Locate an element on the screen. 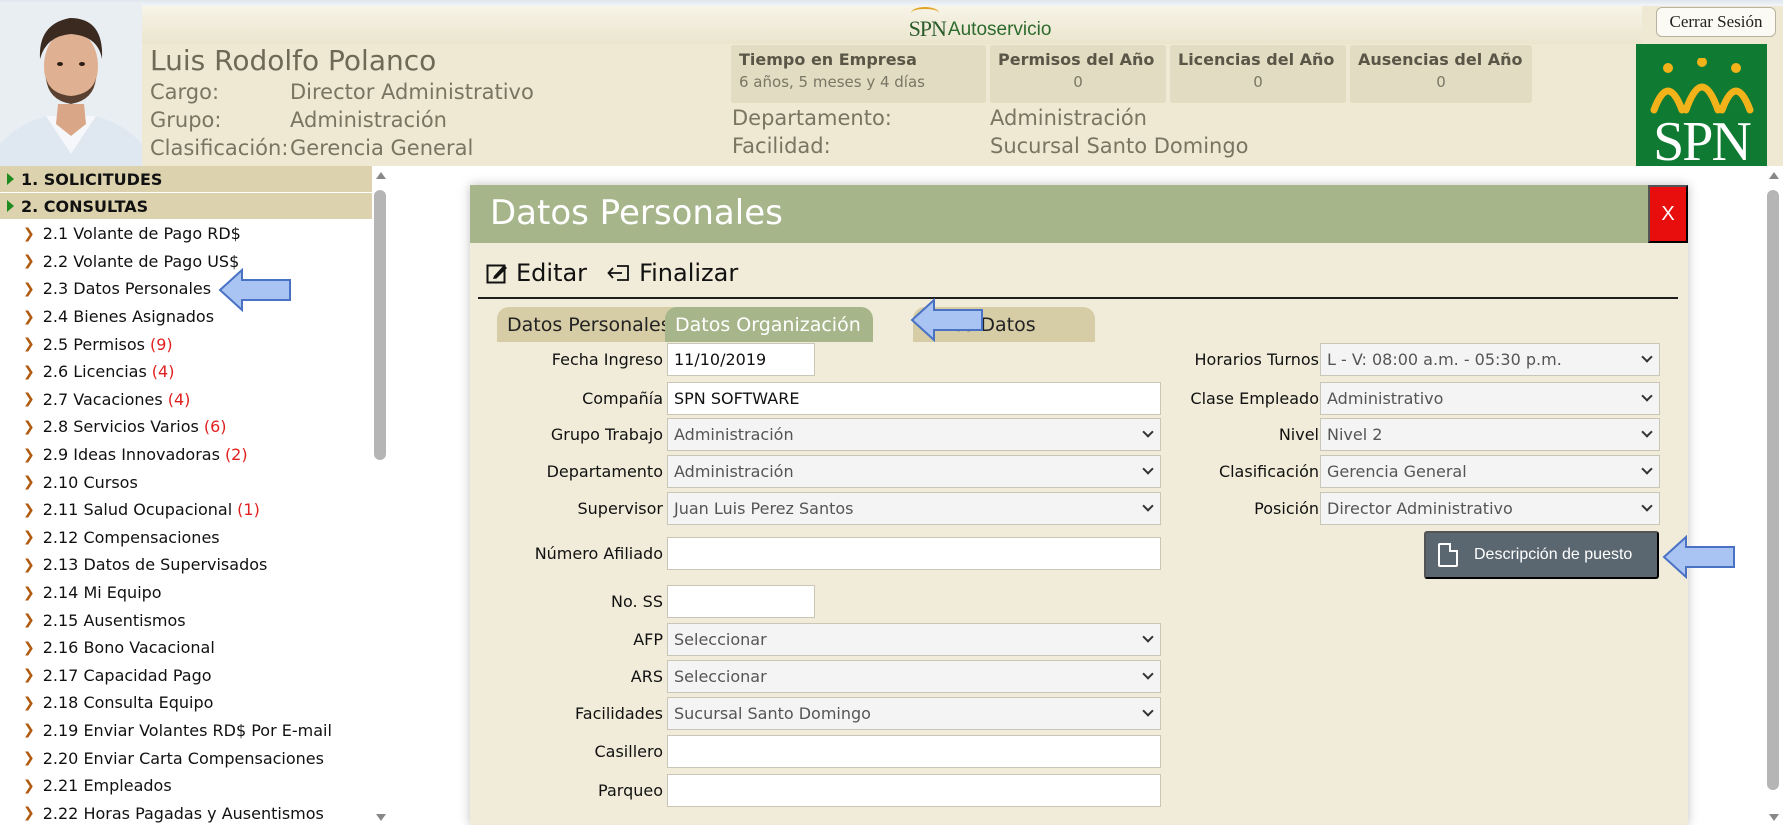  field-value: Administrativo is located at coordinates (1385, 398).